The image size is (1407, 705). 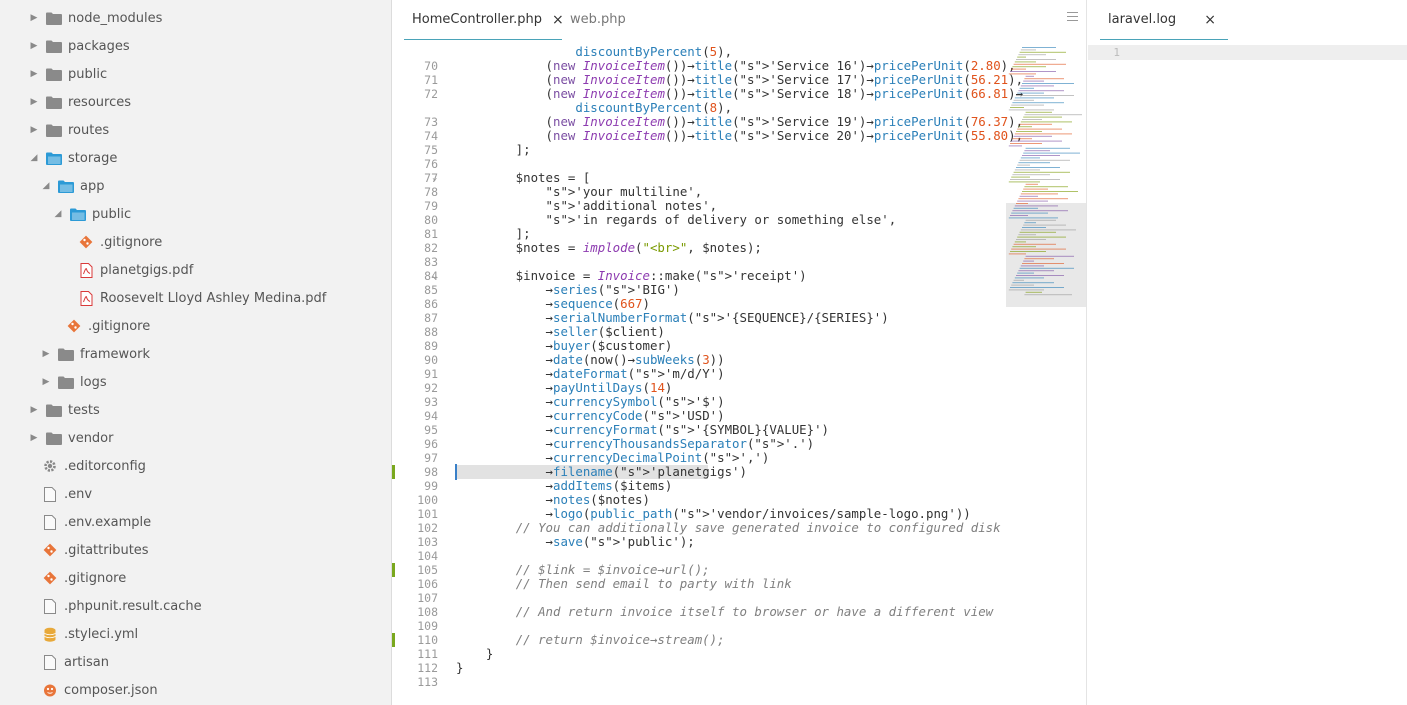 What do you see at coordinates (631, 276) in the screenshot?
I see `code-line: $invoice = Invoice::make("s">'receipt')` at bounding box center [631, 276].